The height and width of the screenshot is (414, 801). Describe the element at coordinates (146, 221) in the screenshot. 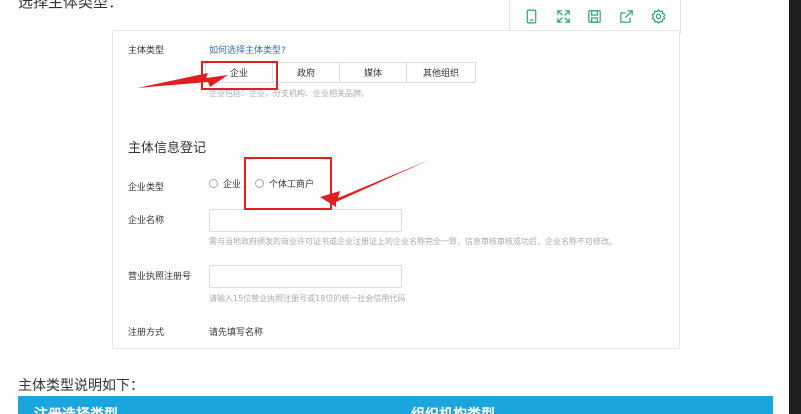

I see `enterprise-name-label: 企业名称` at that location.